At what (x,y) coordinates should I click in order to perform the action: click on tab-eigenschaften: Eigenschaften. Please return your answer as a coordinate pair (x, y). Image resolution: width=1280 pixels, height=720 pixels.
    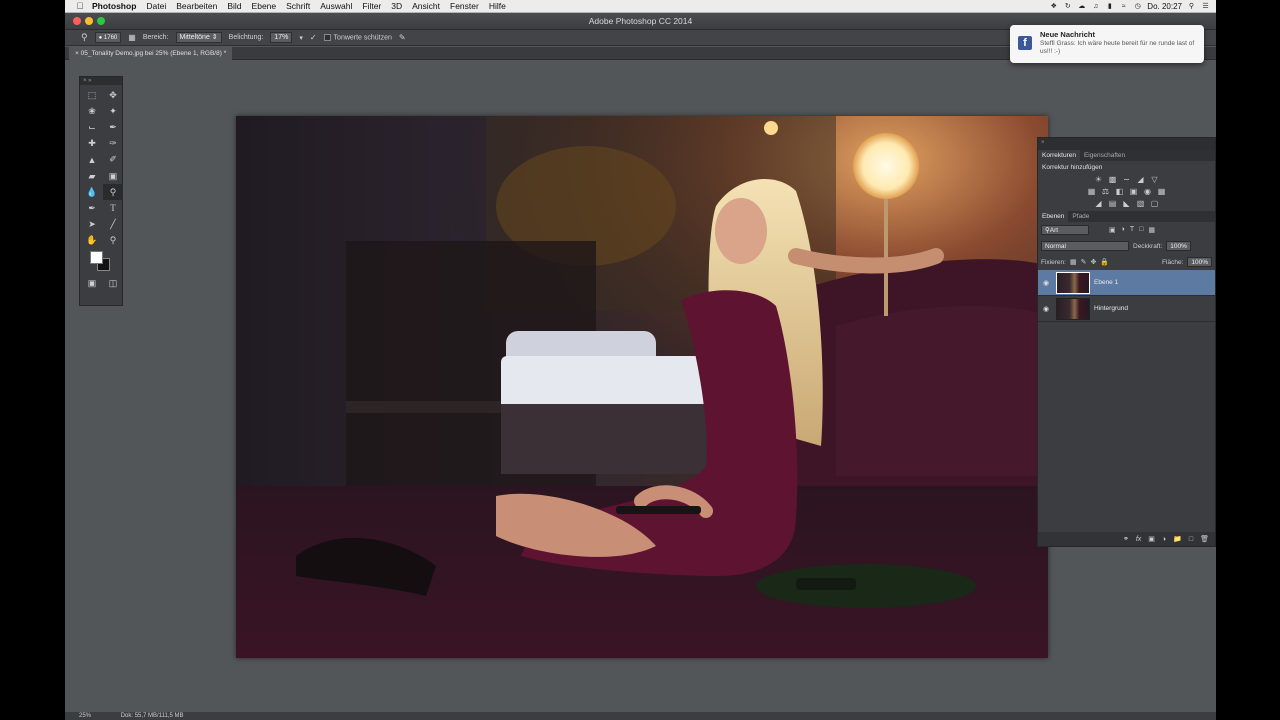
    Looking at the image, I should click on (1104, 155).